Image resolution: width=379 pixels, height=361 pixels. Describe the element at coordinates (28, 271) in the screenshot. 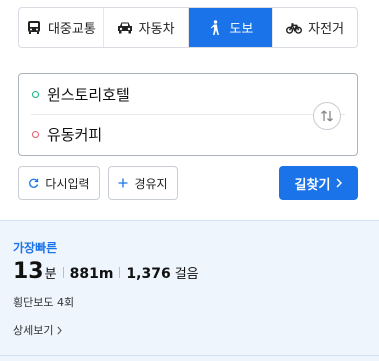

I see `duration-minutes: 13` at that location.